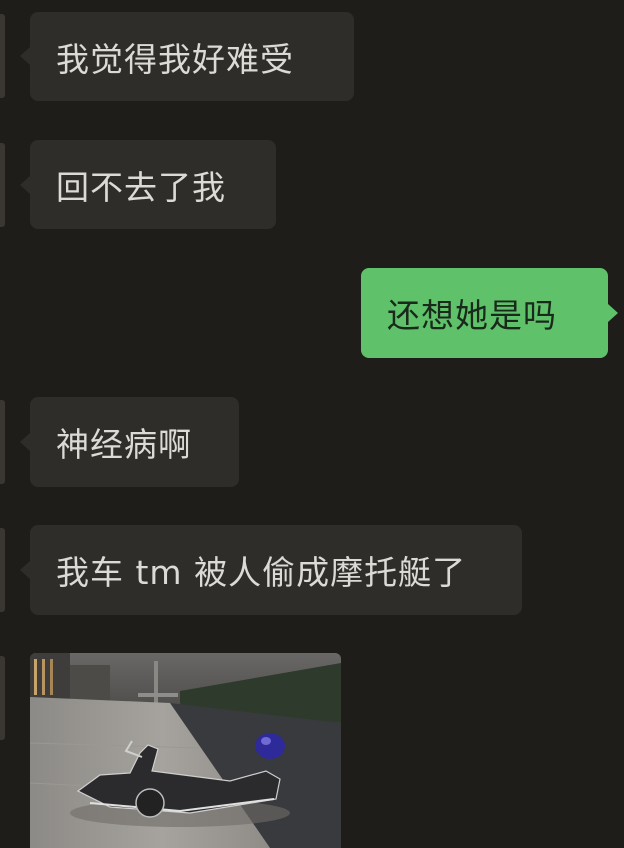  What do you see at coordinates (175, 59) in the screenshot?
I see `message-text: 我觉得我好难受` at bounding box center [175, 59].